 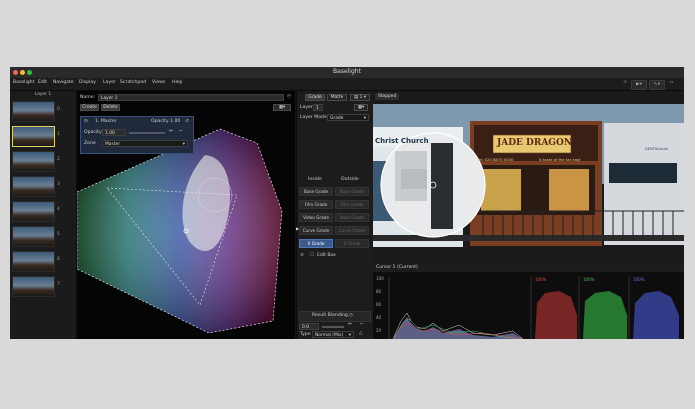 What do you see at coordinates (535, 143) in the screenshot?
I see `jade-dragon-sign-text: JADE DRAGON` at bounding box center [535, 143].